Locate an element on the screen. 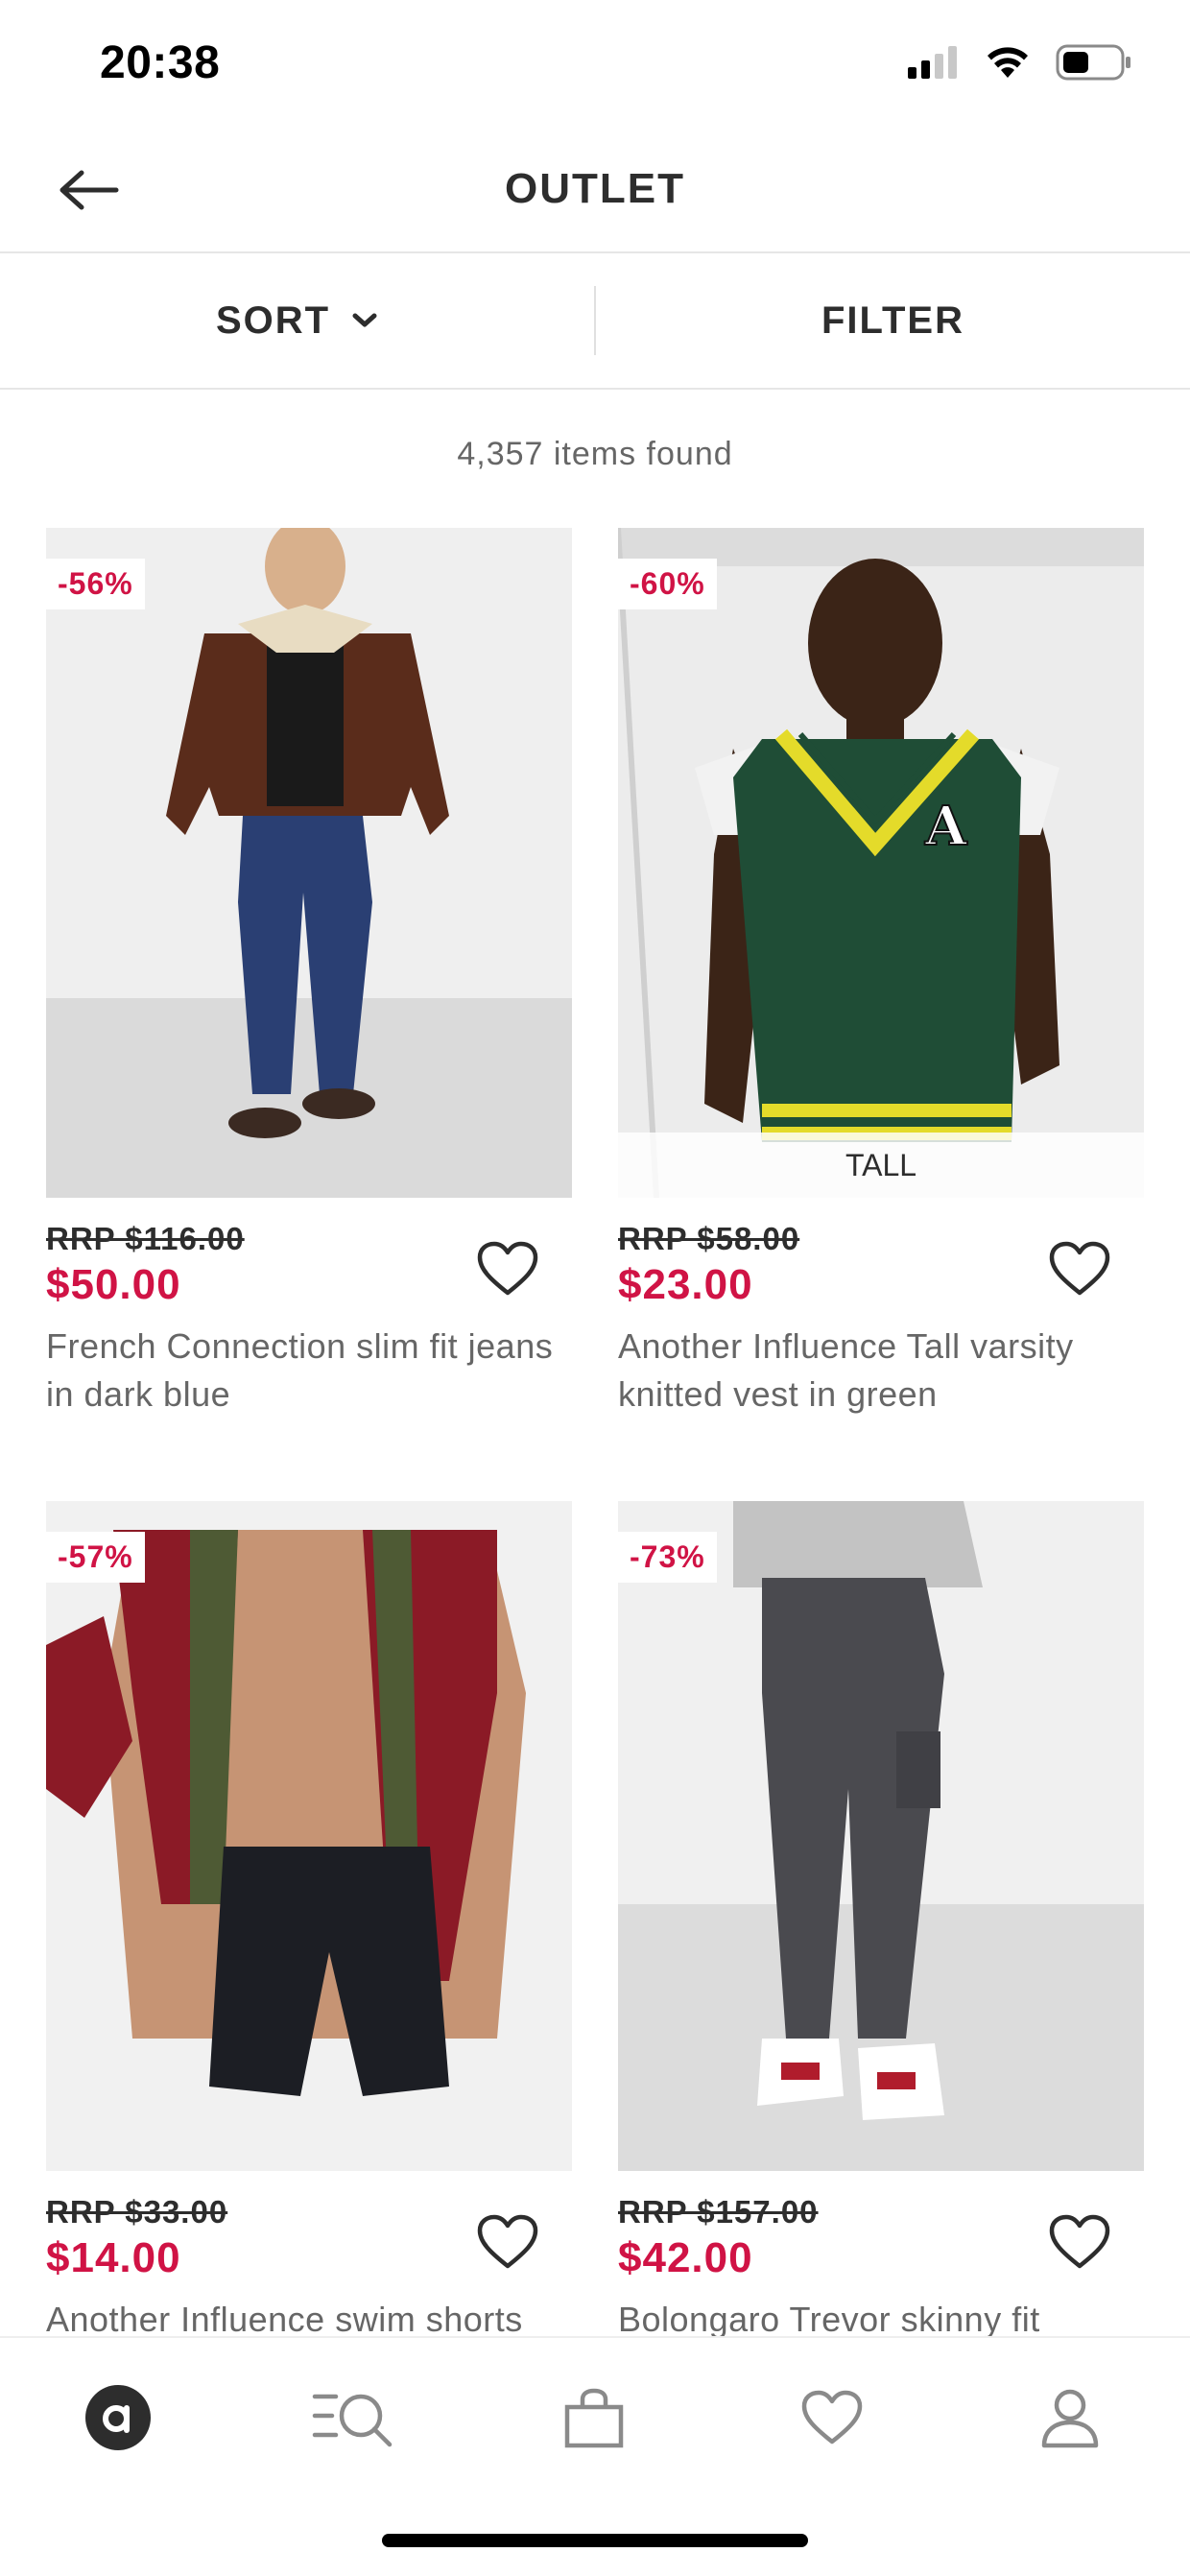 The image size is (1190, 2576). product-photo-cargo-joggers is located at coordinates (881, 1836).